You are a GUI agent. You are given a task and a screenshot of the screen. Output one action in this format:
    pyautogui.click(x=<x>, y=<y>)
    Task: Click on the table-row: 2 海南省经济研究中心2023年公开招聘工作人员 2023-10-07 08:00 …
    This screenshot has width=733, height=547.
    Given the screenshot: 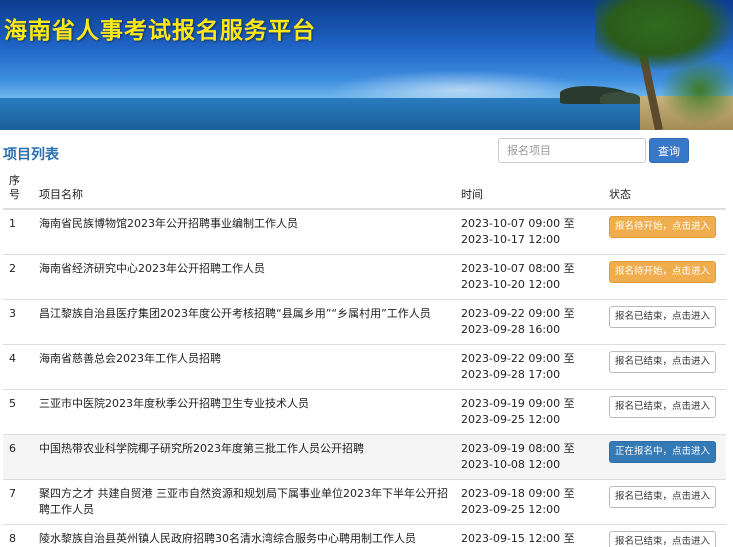 What is the action you would take?
    pyautogui.click(x=364, y=277)
    